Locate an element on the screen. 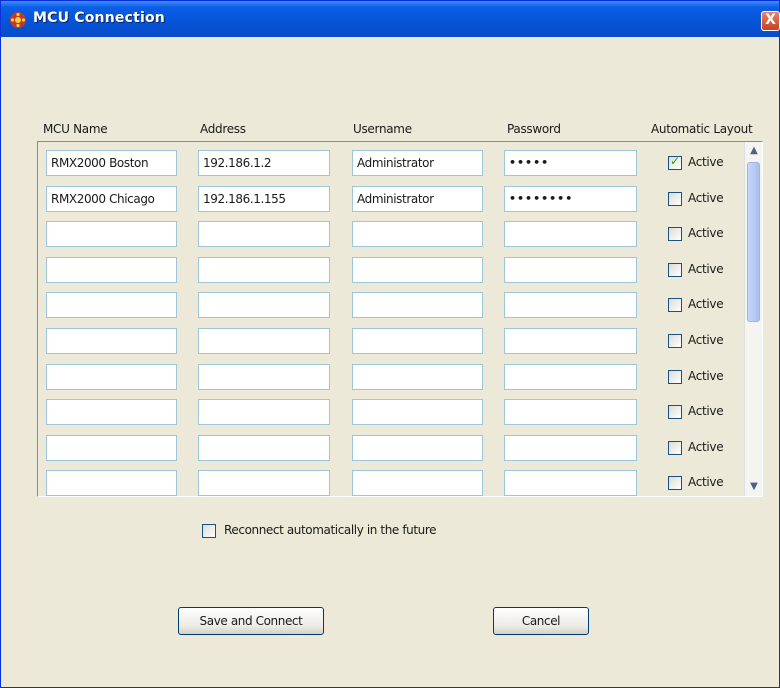  scroll-down-icon: ▼ is located at coordinates (754, 487).